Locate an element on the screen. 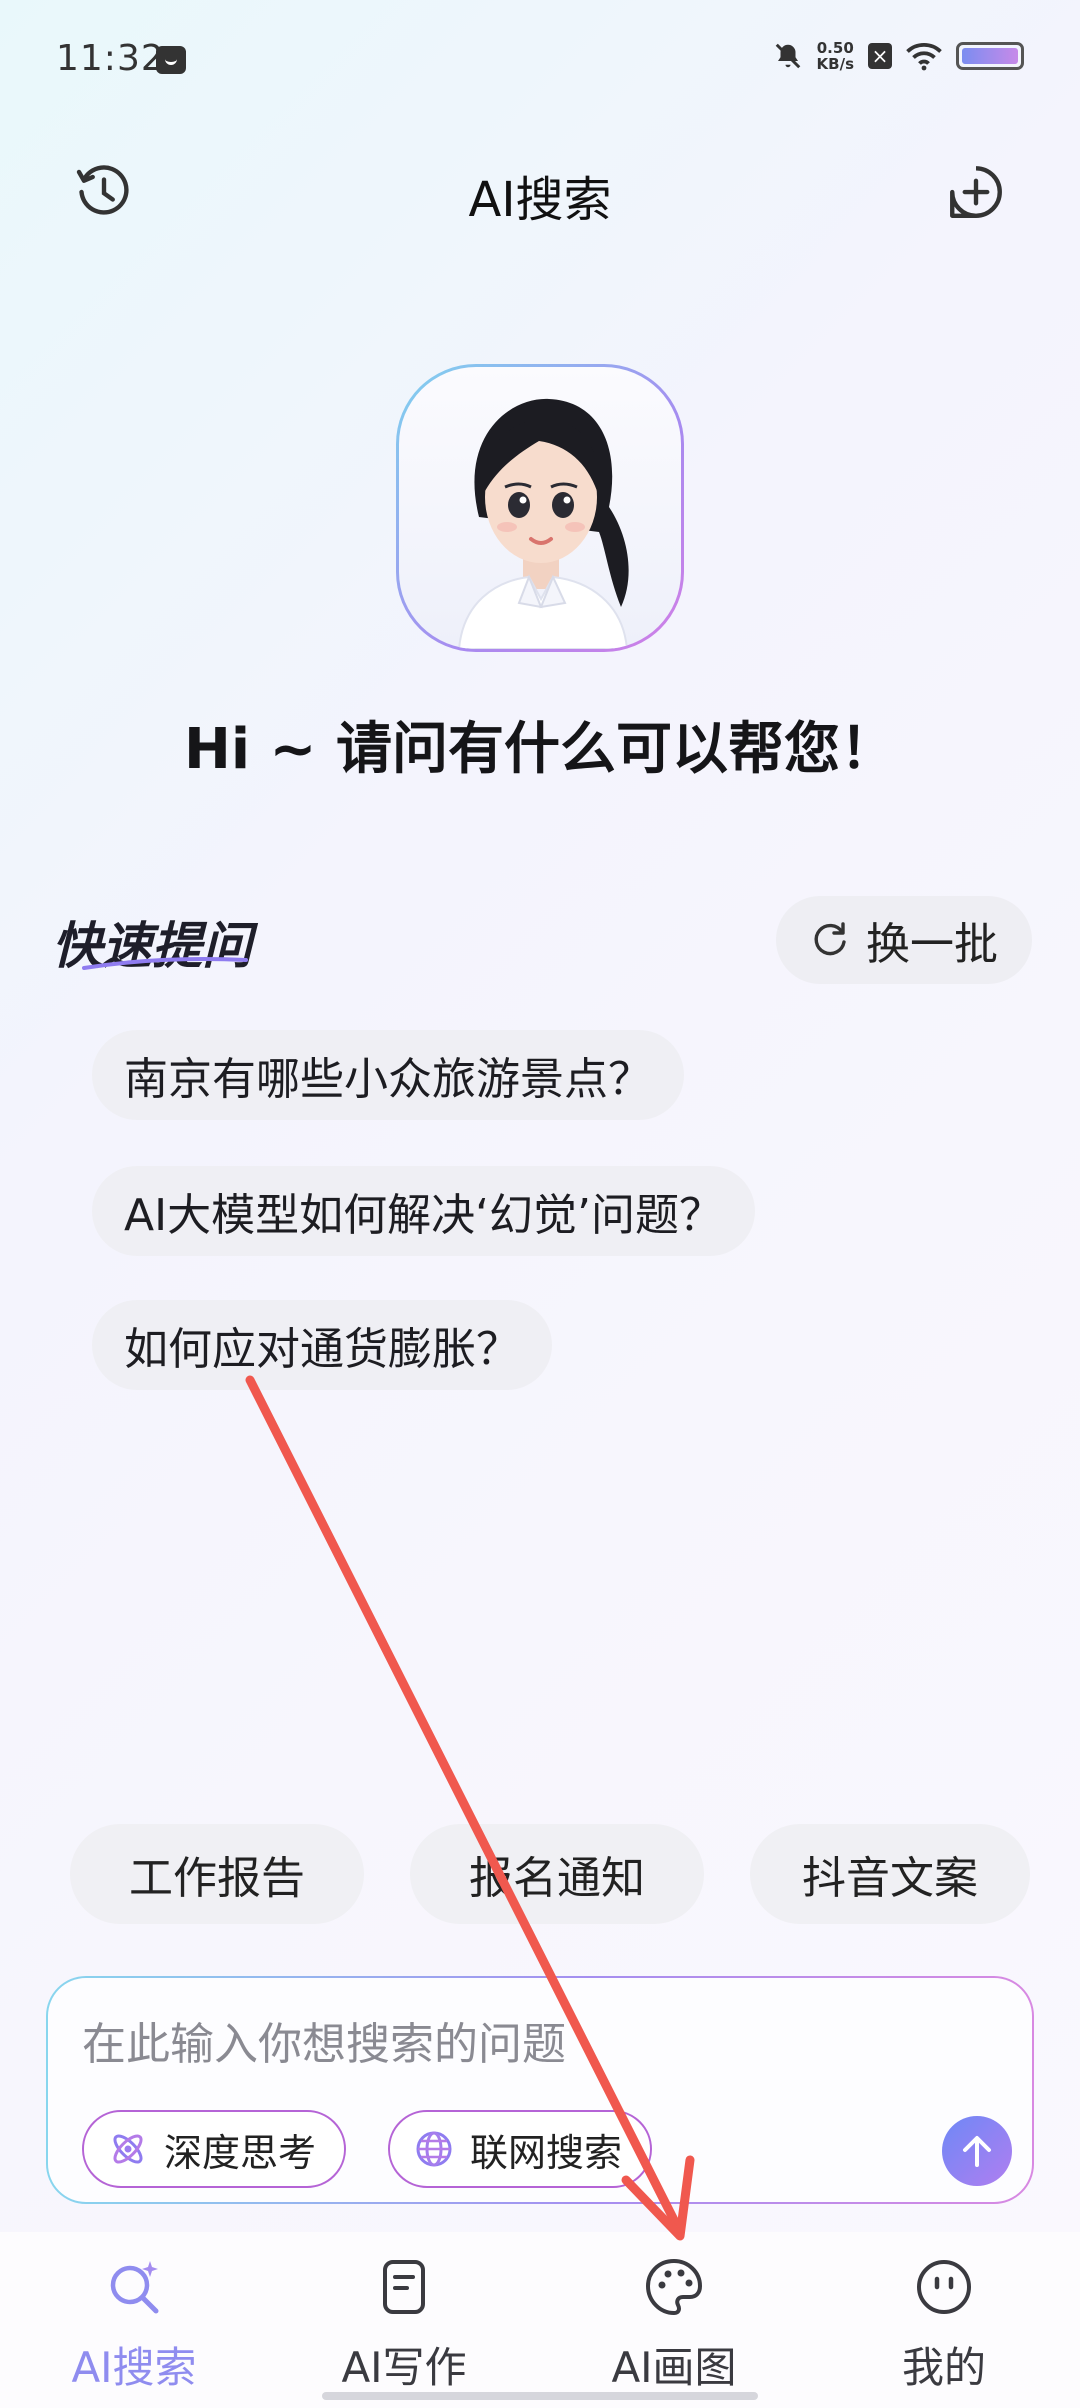 The image size is (1080, 2408). network-speed-unit: KB/s is located at coordinates (835, 64).